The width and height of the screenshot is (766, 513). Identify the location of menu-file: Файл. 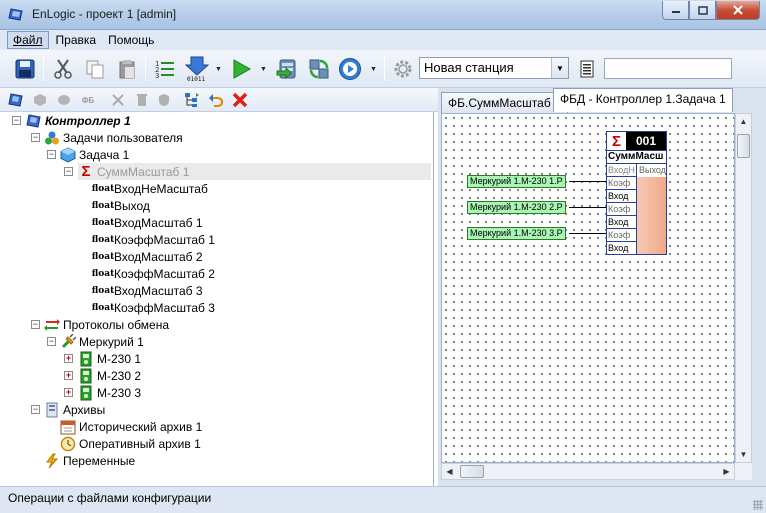
(28, 40).